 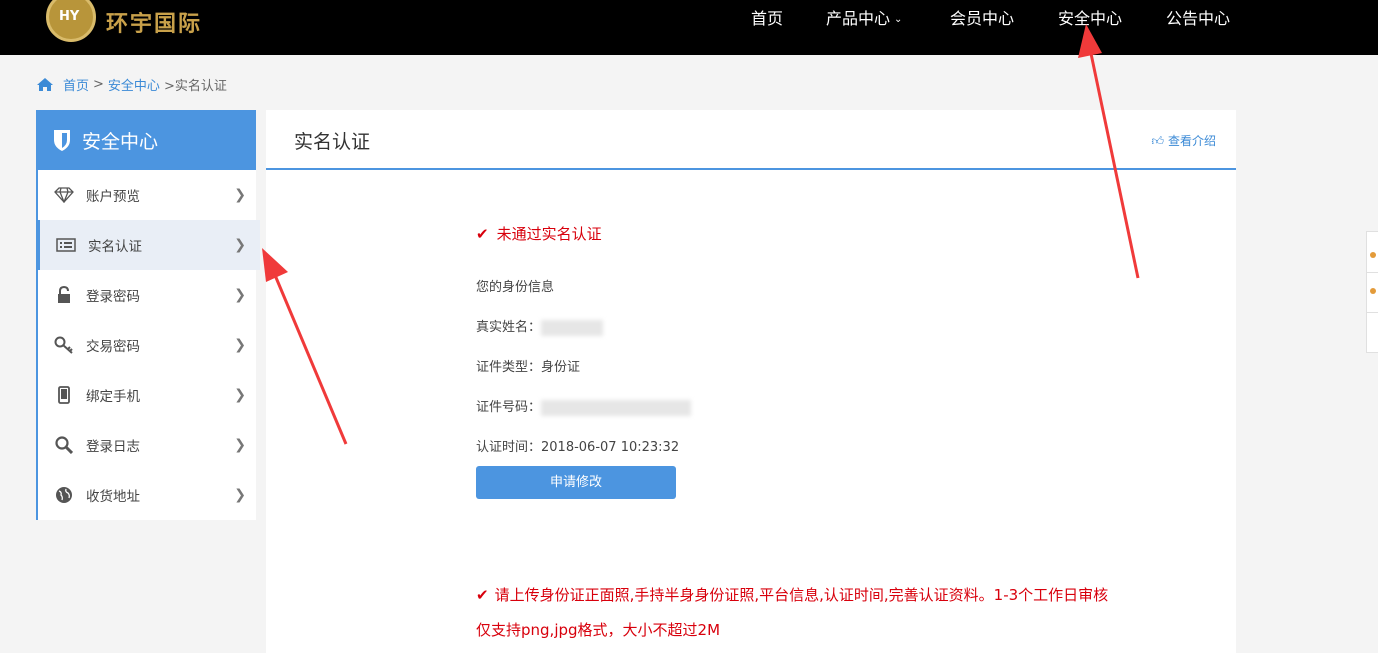 I want to click on id-type-label: 证件类型：, so click(x=509, y=367).